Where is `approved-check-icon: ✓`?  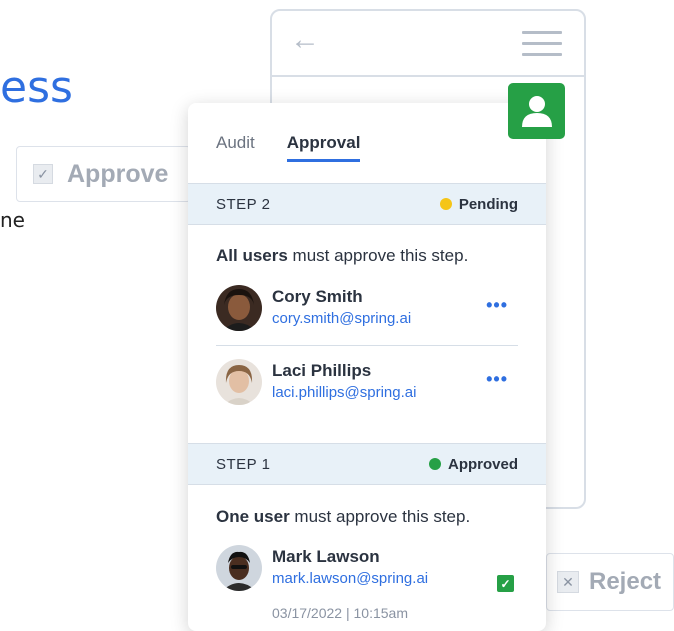 approved-check-icon: ✓ is located at coordinates (505, 583).